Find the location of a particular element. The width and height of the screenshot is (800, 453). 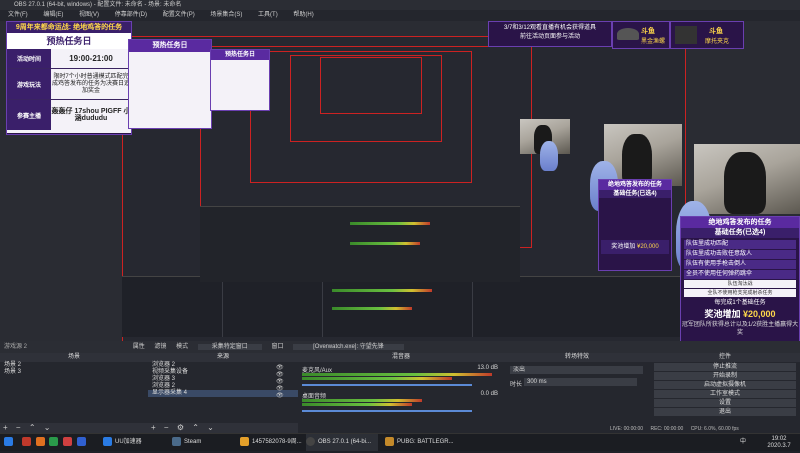

event-row-rules: 游戏玩法 限时7个小时普通模式匹配完成鸡答发布的任务为决赛日追加奖金 is located at coordinates (69, 84).